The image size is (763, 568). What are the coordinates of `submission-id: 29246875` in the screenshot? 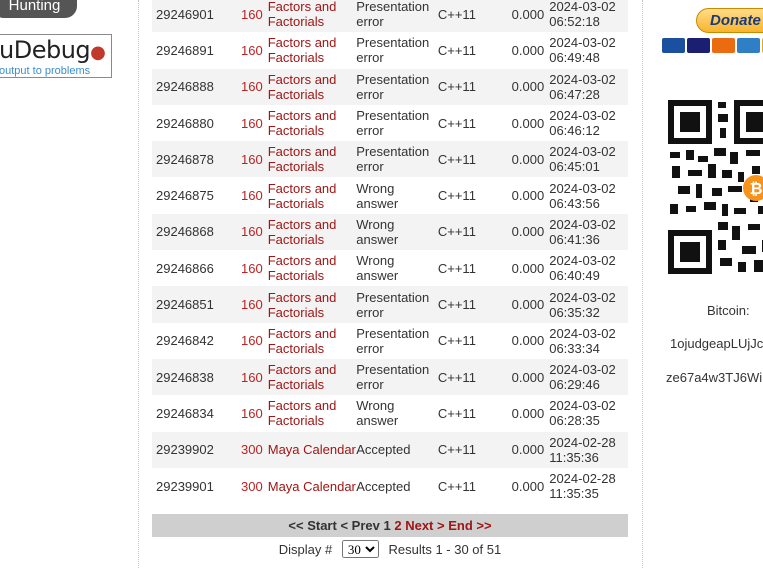 It's located at (185, 196).